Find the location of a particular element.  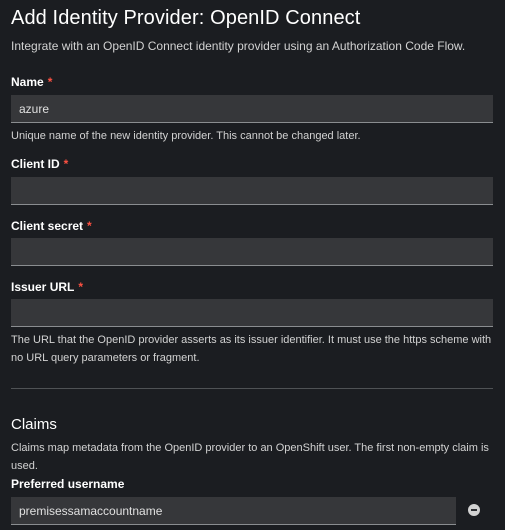

client-id-label: Client ID * is located at coordinates (39, 164).